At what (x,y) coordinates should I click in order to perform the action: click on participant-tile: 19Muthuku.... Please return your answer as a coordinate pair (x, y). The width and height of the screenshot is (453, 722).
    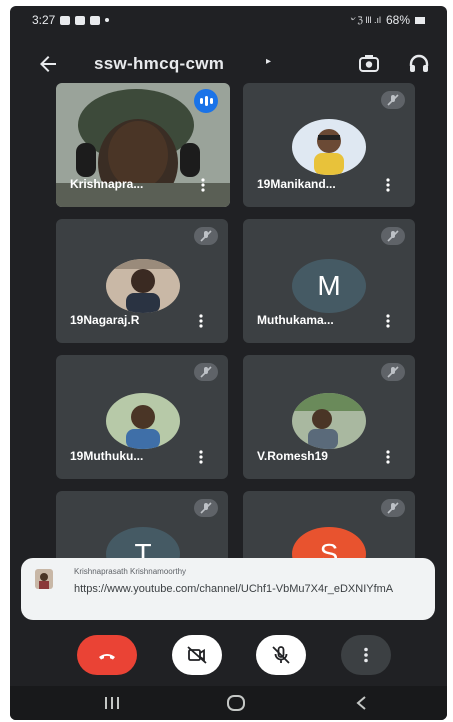
    Looking at the image, I should click on (142, 417).